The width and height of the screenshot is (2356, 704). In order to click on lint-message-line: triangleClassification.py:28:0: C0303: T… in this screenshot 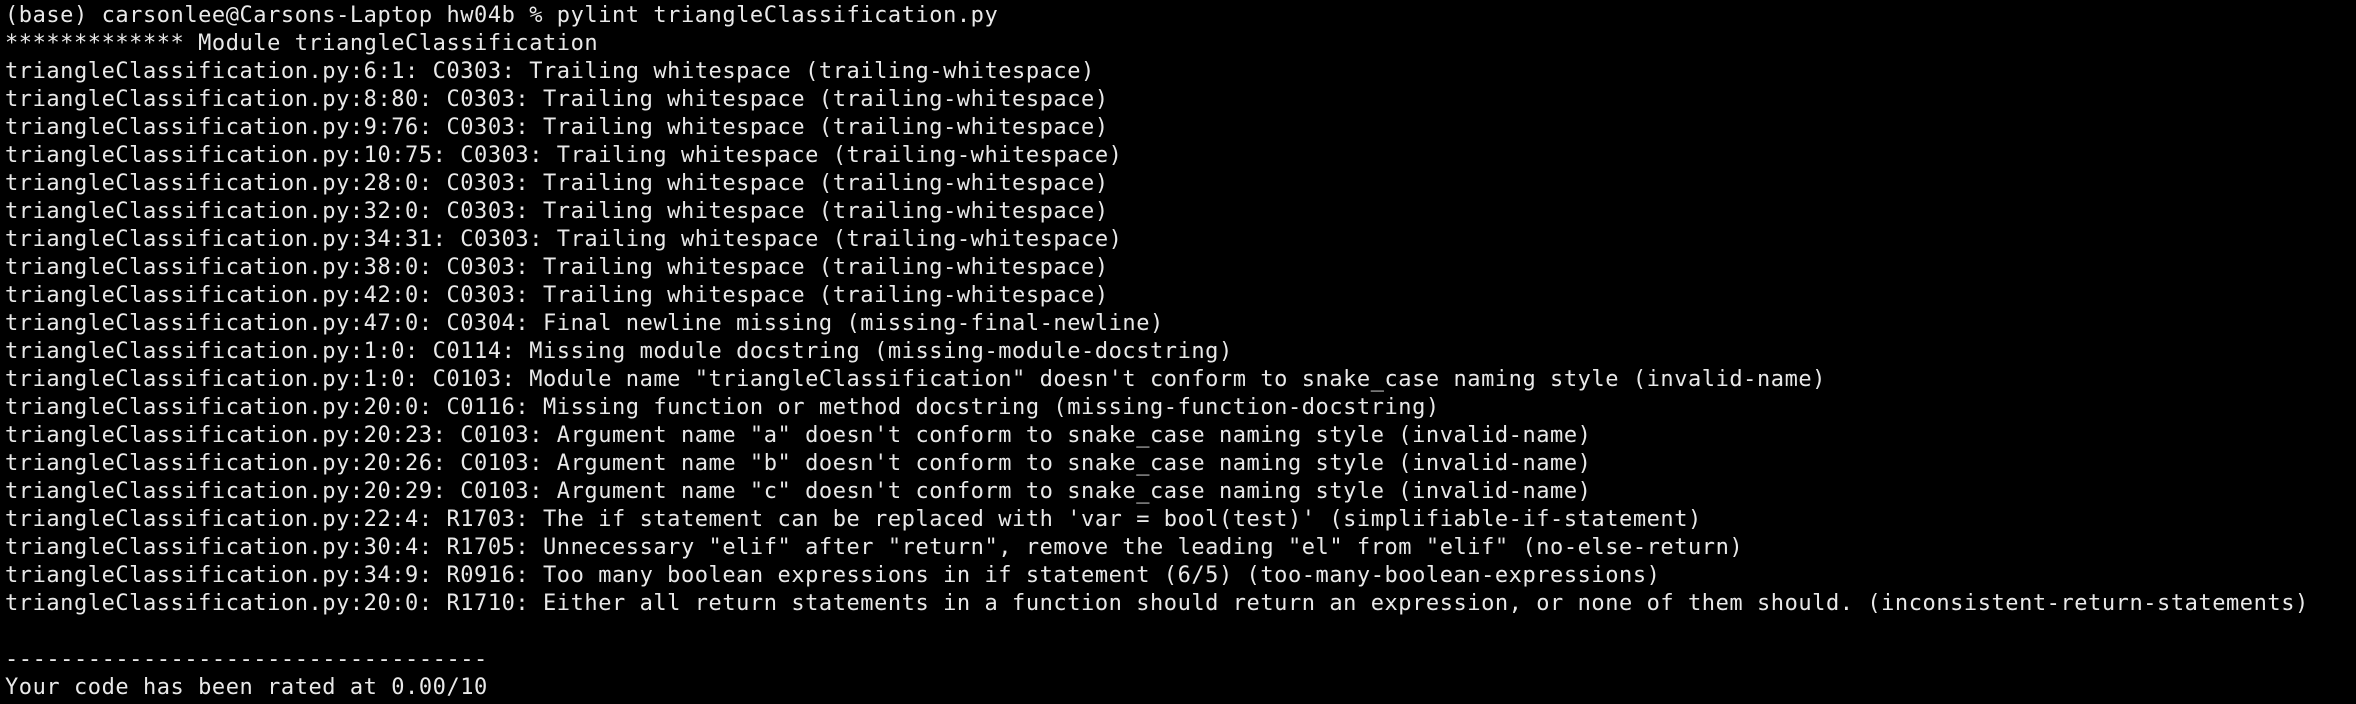, I will do `click(557, 183)`.